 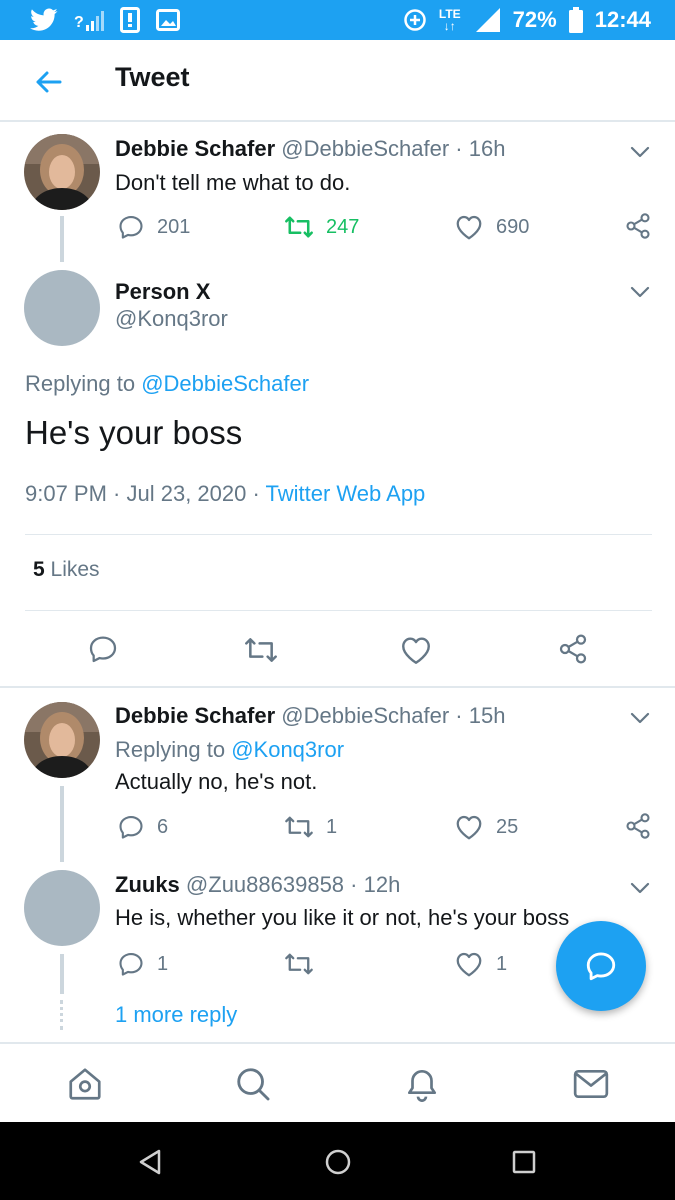 I want to click on likes-label: Likes, so click(x=75, y=569).